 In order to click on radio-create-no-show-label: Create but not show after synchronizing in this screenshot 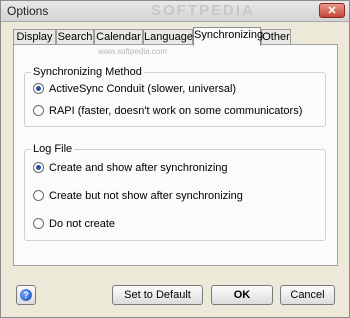, I will do `click(146, 196)`.